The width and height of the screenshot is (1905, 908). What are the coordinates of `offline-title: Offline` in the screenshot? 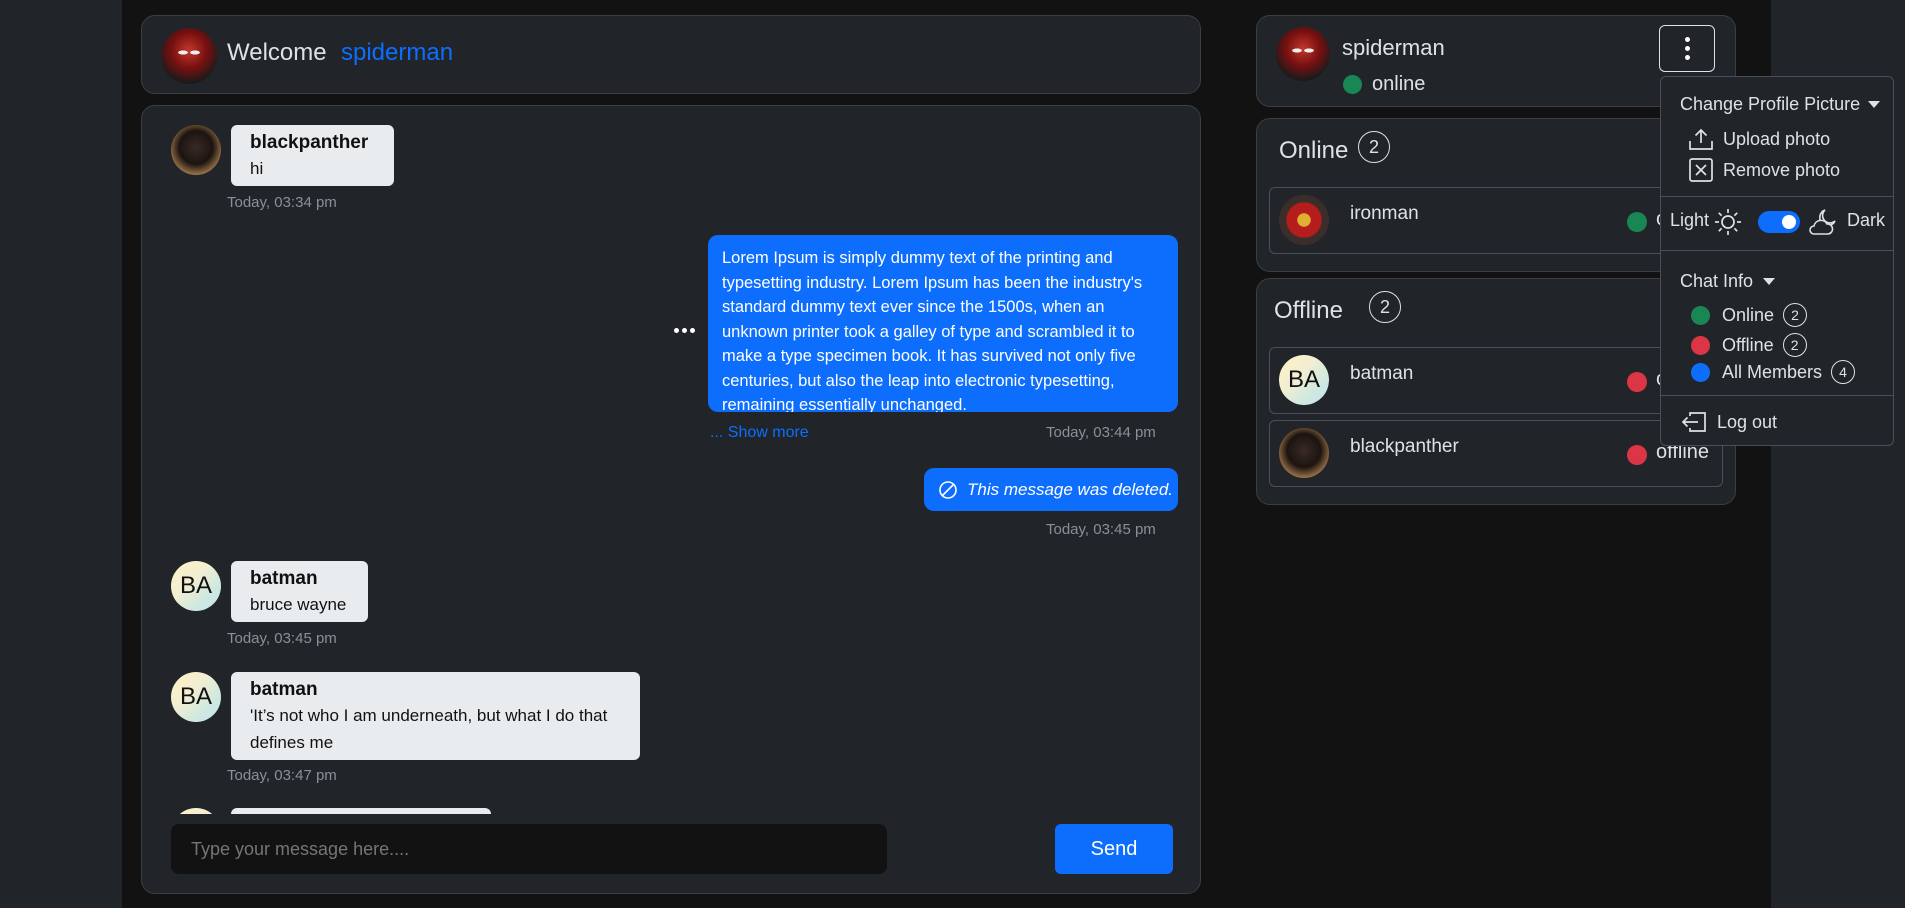 It's located at (1308, 310).